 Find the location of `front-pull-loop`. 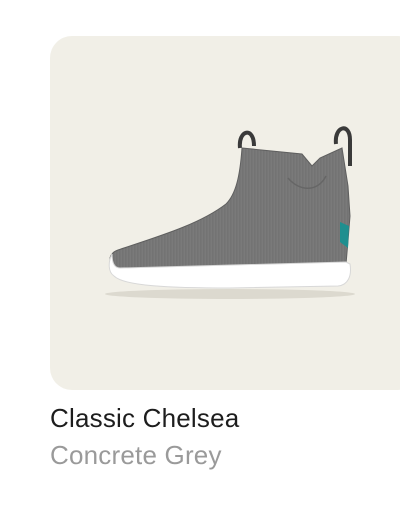

front-pull-loop is located at coordinates (246, 139).